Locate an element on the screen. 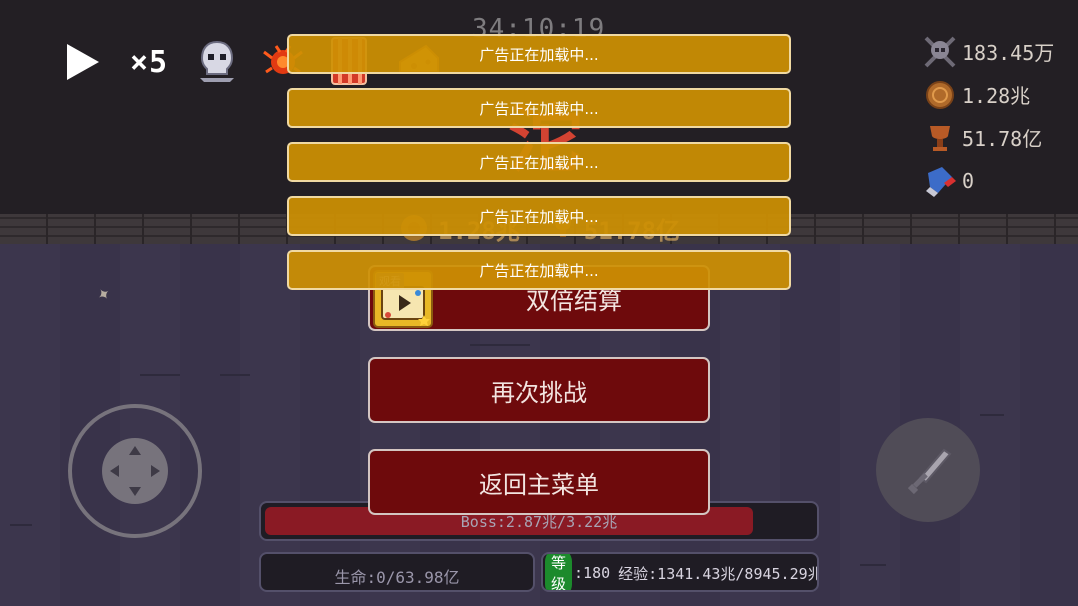 The height and width of the screenshot is (606, 1078). player-health-label: 生命:0/63.98亿 is located at coordinates (397, 577).